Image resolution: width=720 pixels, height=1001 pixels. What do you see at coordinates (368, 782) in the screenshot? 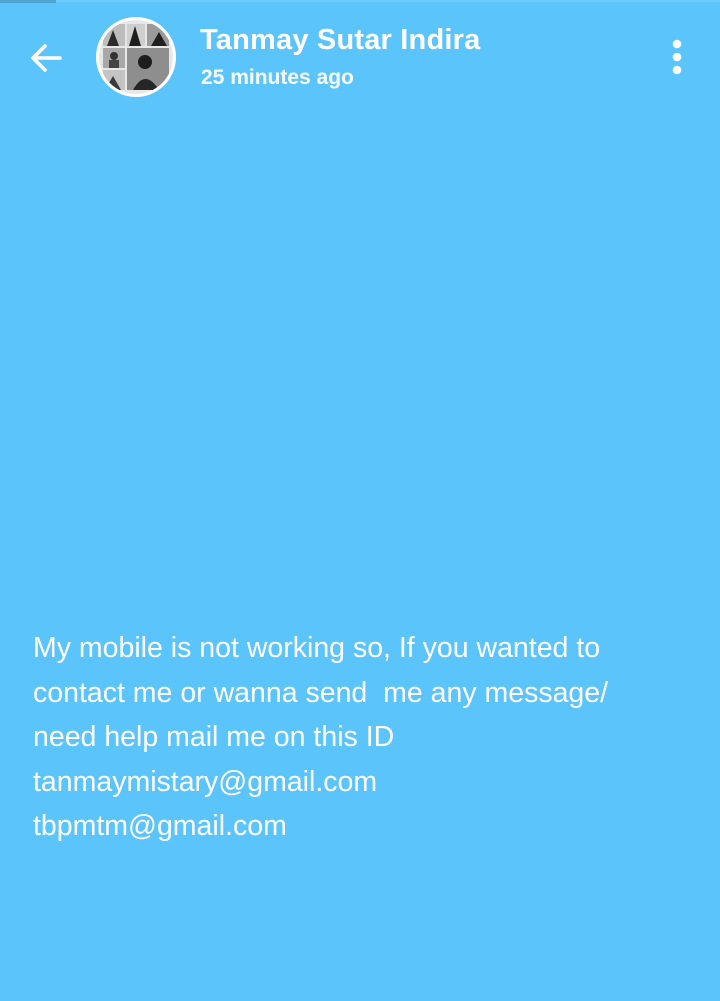
I see `email-link: tanmaymistary@gmail.com` at bounding box center [368, 782].